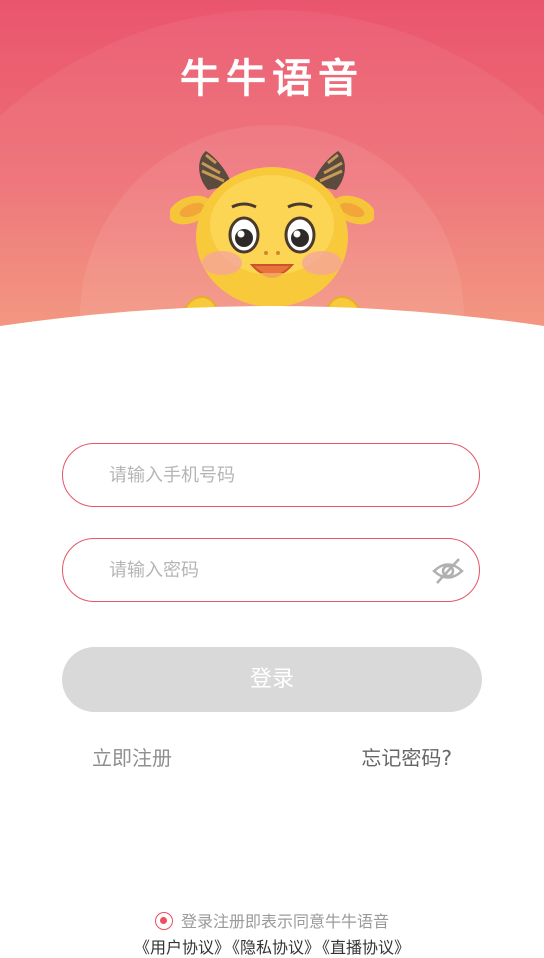 This screenshot has width=544, height=958. I want to click on register-link: 立即注册, so click(132, 756).